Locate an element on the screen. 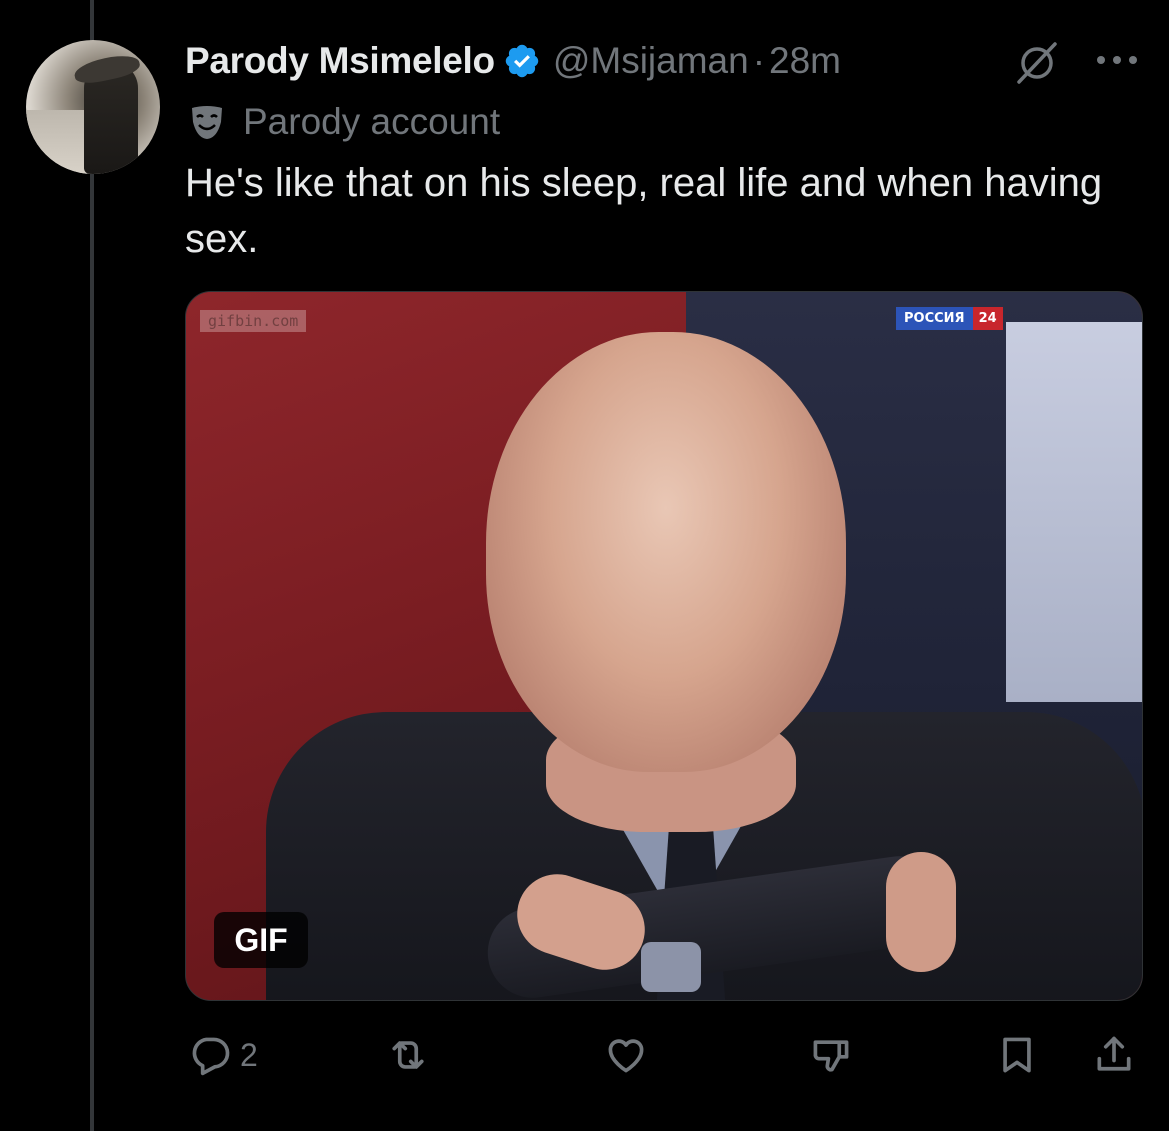 This screenshot has width=1169, height=1131. tweet-header: Parody Msimelelo @Msijaman · 28m is located at coordinates (513, 61).